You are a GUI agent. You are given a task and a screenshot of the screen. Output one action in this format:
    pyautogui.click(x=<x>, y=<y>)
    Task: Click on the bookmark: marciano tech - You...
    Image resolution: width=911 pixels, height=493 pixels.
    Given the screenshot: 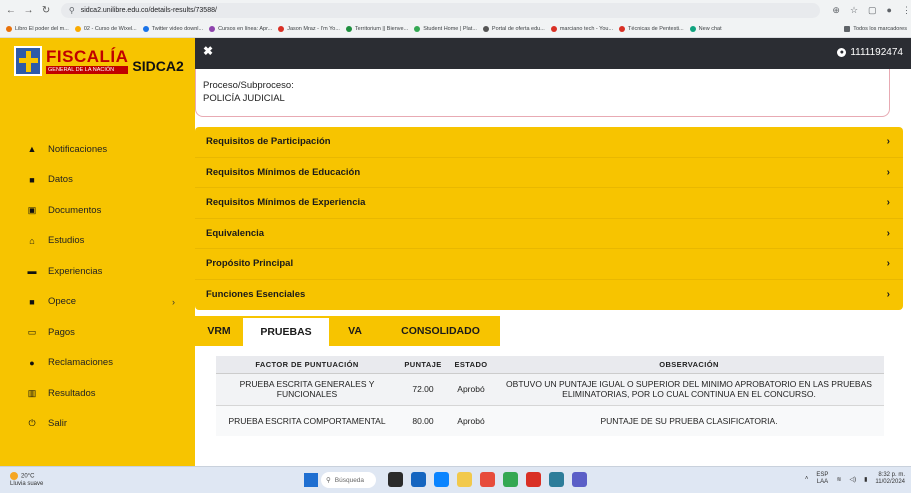 What is the action you would take?
    pyautogui.click(x=581, y=29)
    